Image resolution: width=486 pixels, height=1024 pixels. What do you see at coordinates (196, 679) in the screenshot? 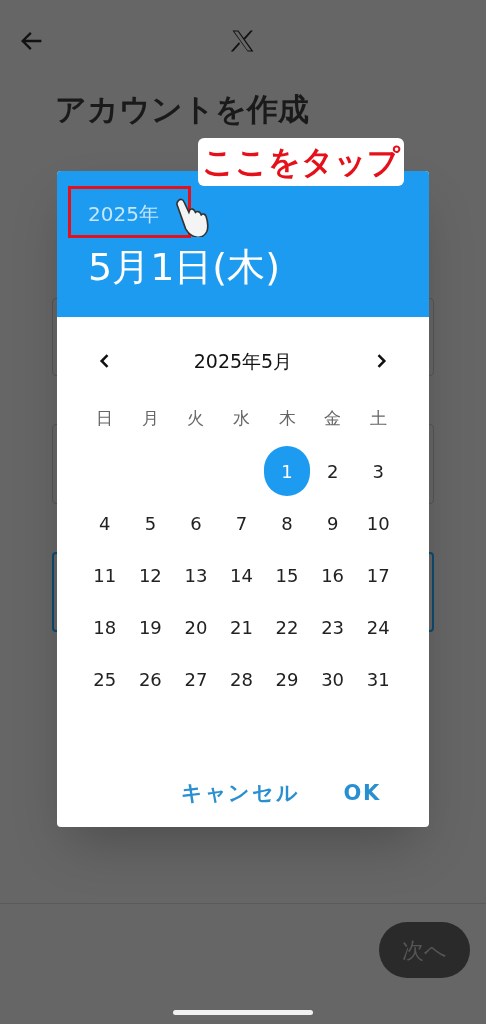
I see `day-cell: 27` at bounding box center [196, 679].